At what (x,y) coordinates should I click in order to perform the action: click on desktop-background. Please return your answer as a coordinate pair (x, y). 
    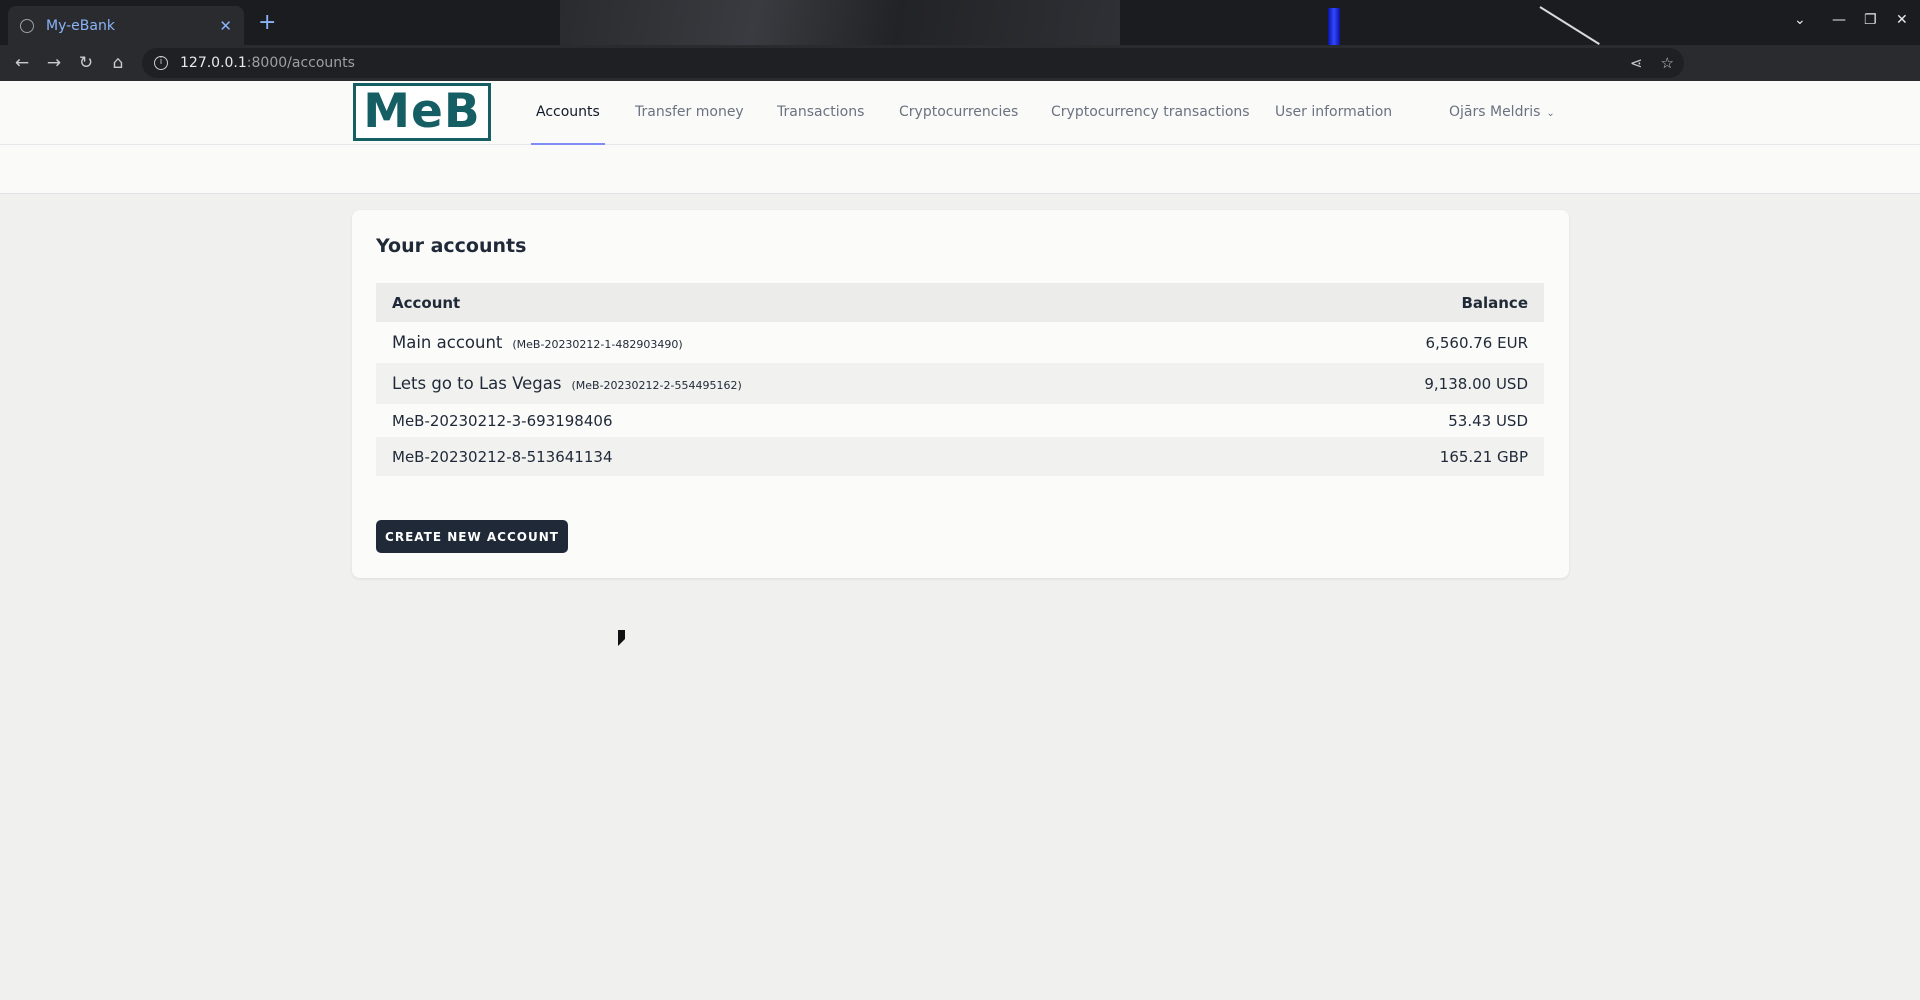
    Looking at the image, I should click on (840, 22).